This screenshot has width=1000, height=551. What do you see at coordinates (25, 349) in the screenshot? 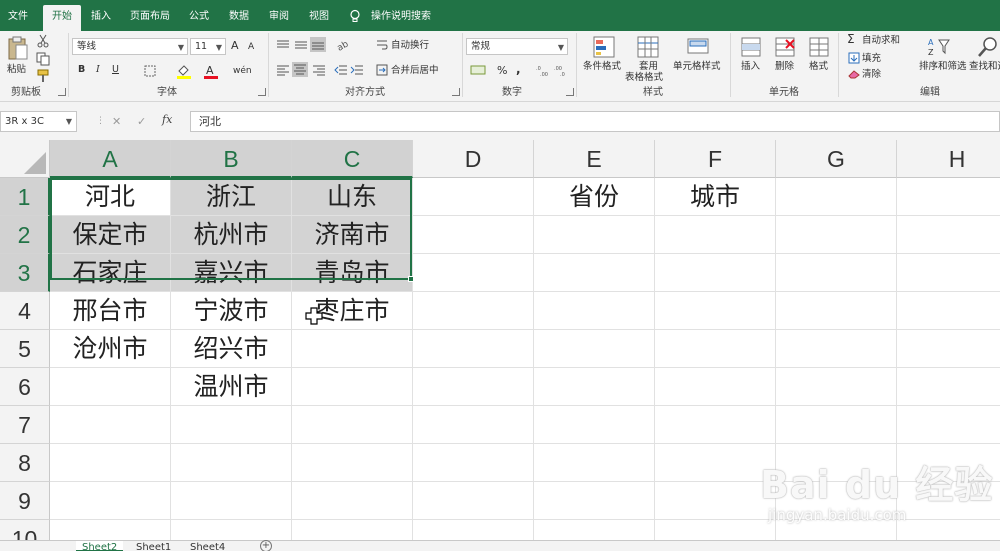
I see `row-header-5: 5` at bounding box center [25, 349].